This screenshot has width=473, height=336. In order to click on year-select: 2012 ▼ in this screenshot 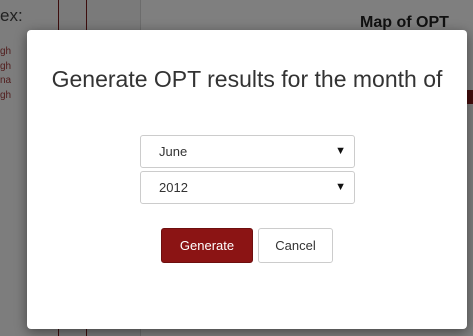, I will do `click(247, 187)`.